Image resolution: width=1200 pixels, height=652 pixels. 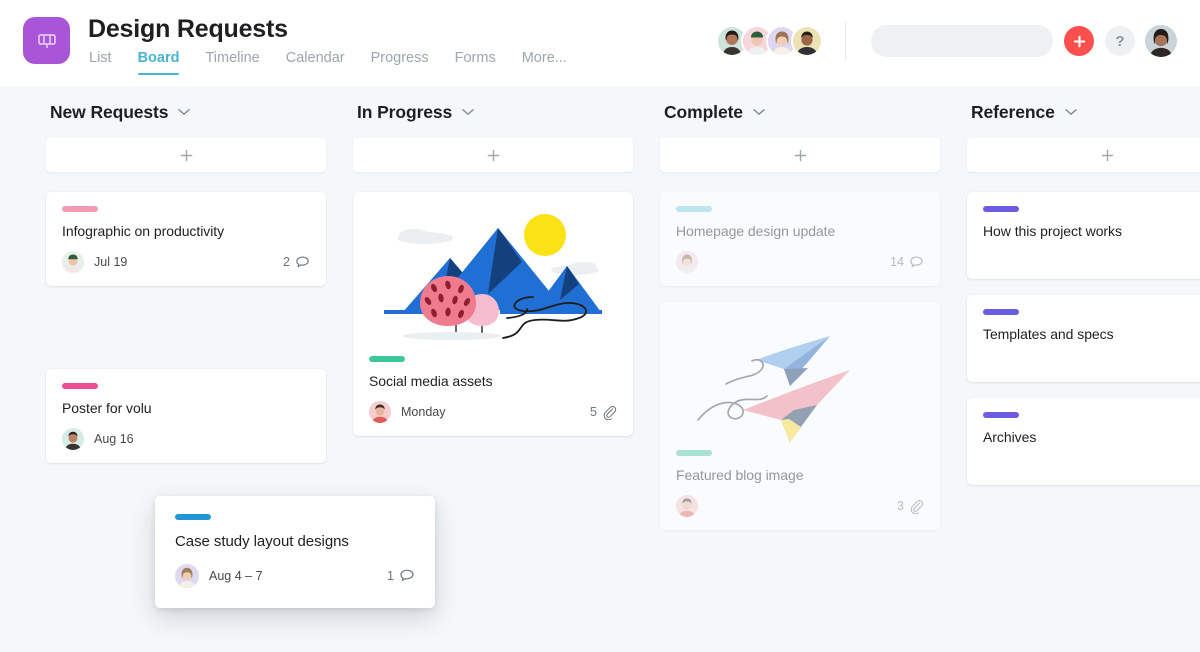 I want to click on task-card: Social media assets Monday 5, so click(x=493, y=314).